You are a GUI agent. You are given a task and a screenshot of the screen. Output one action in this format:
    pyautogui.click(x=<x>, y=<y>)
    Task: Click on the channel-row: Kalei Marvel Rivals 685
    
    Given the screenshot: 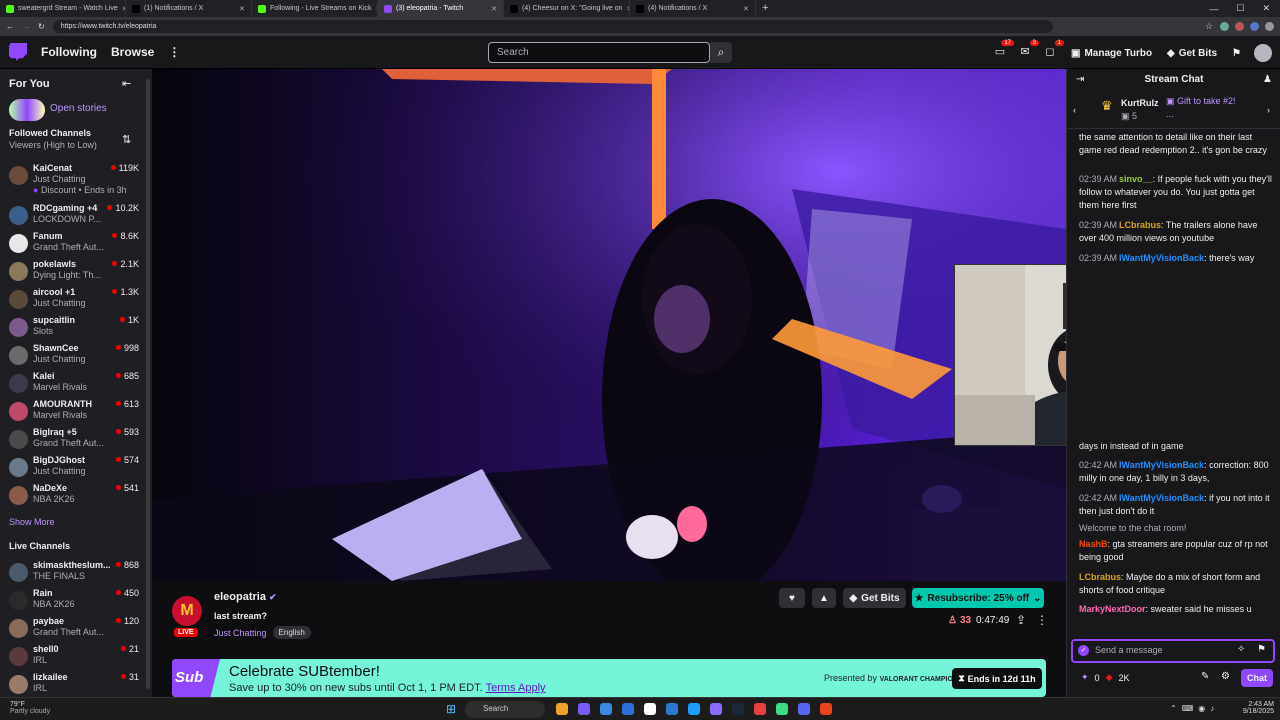 What is the action you would take?
    pyautogui.click(x=74, y=384)
    